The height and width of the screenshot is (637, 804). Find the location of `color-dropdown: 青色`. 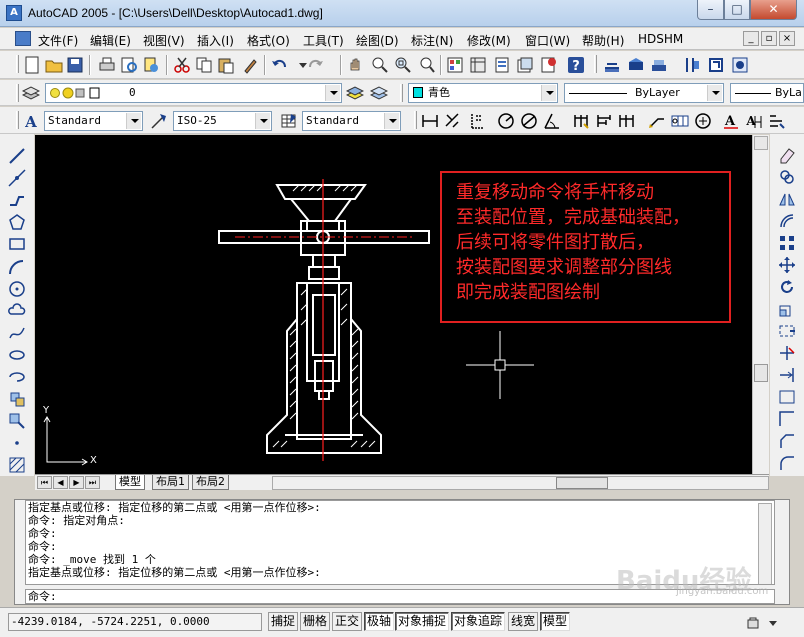

color-dropdown: 青色 is located at coordinates (483, 93).